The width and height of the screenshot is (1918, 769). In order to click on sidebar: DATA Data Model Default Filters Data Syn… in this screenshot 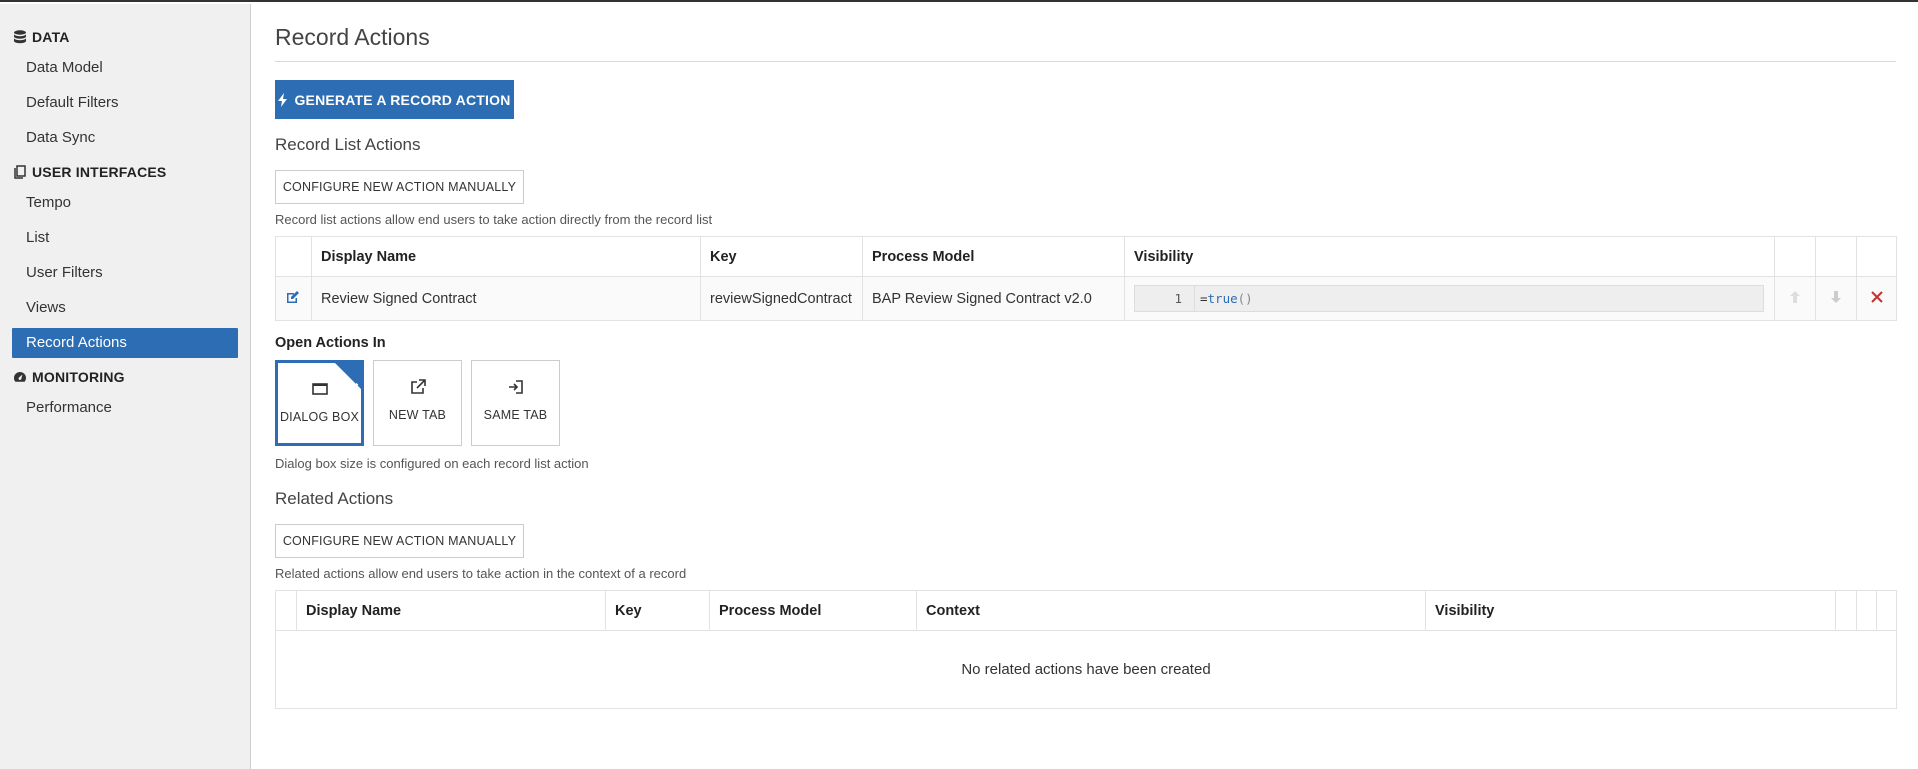, I will do `click(125, 386)`.